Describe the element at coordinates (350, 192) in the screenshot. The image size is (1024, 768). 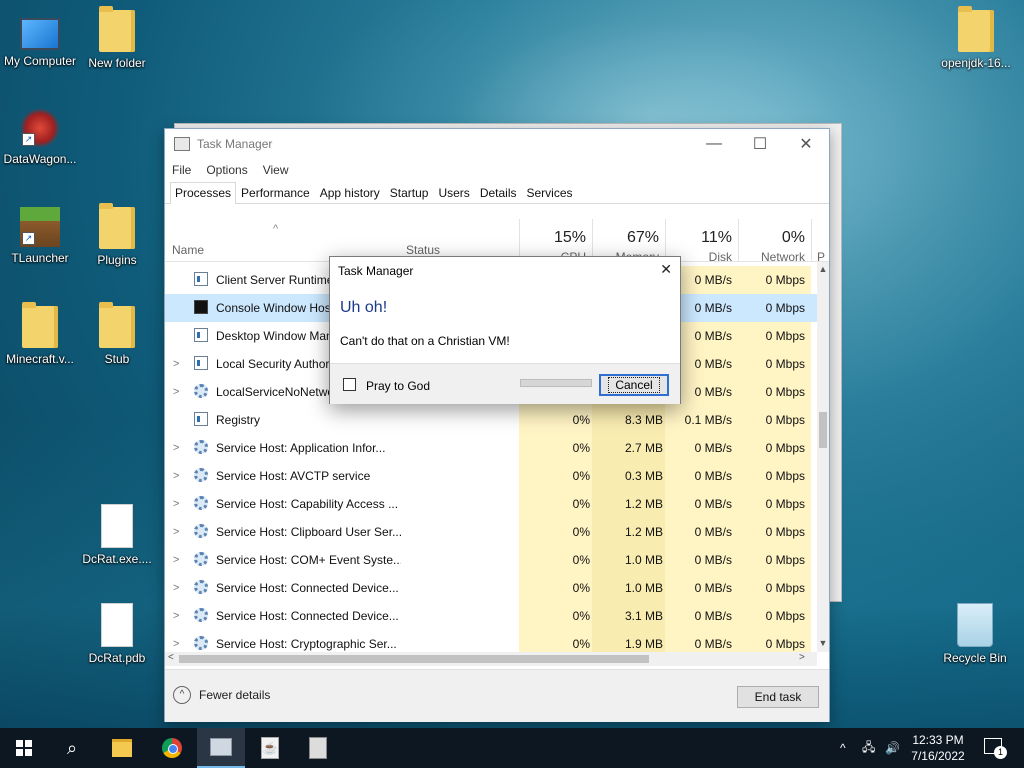
I see `tab-app-history: App history` at that location.